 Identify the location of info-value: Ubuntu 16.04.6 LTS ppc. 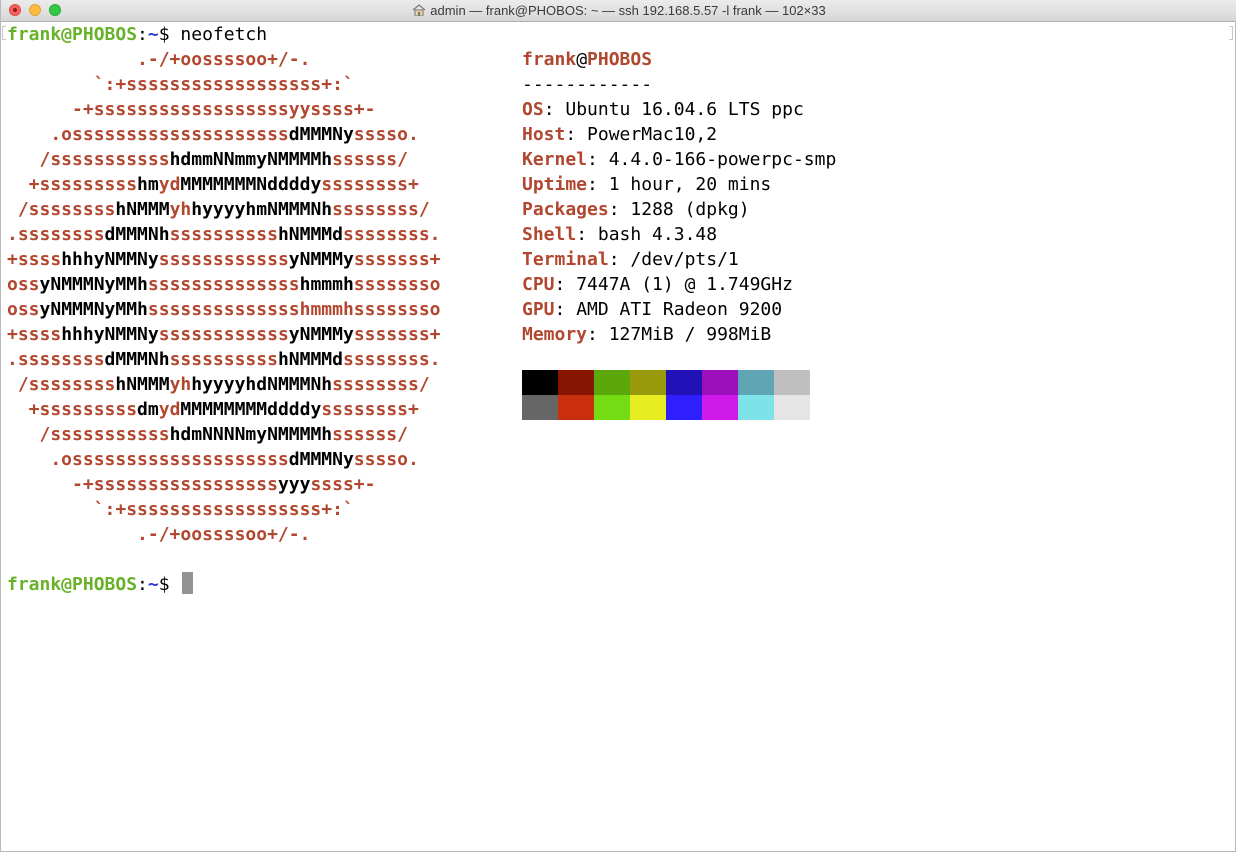
(684, 109).